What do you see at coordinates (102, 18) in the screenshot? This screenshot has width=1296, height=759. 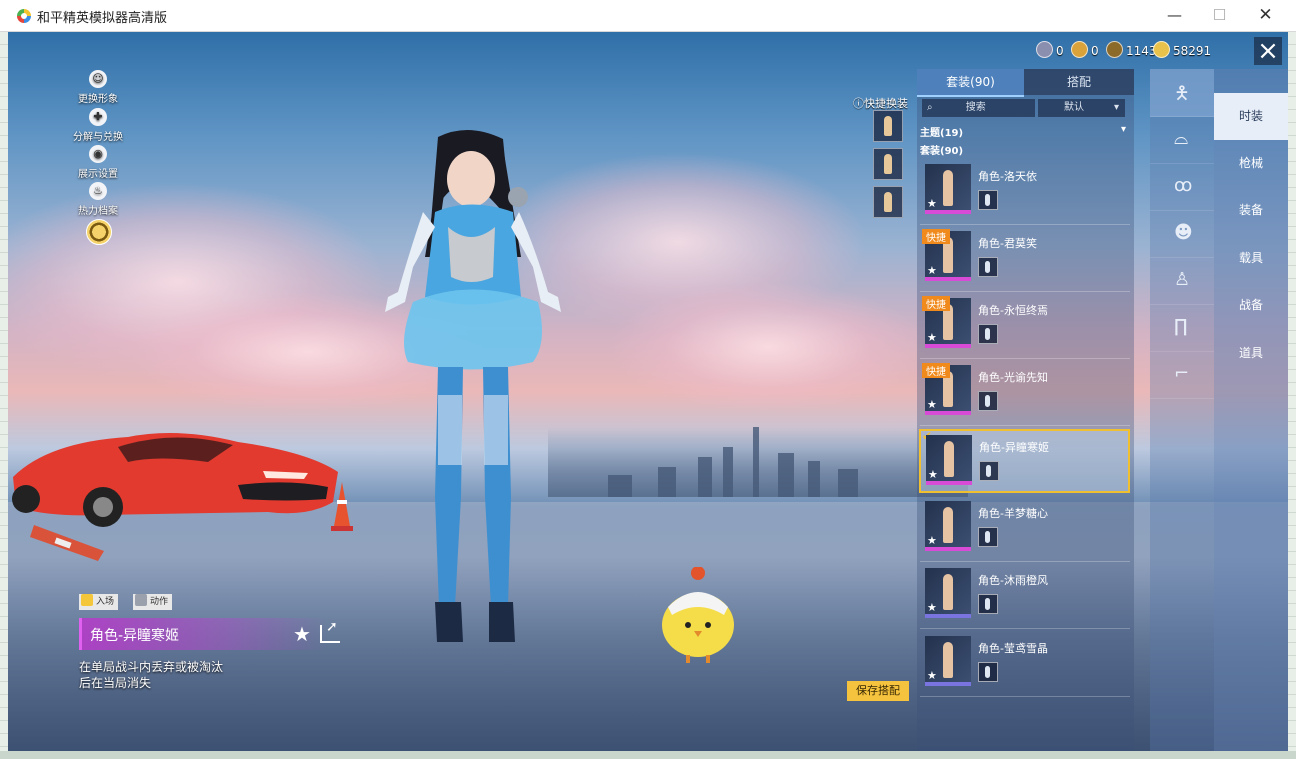 I see `window-title: 和平精英模拟器高清版` at bounding box center [102, 18].